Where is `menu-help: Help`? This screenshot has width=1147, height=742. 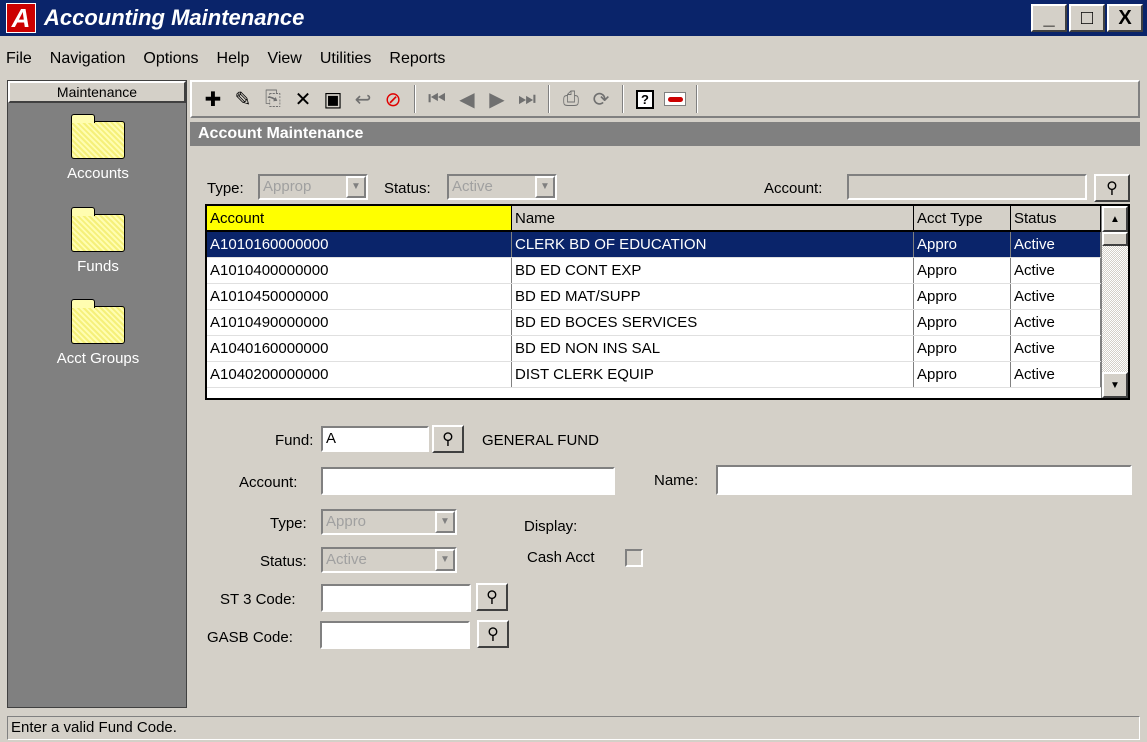 menu-help: Help is located at coordinates (236, 59).